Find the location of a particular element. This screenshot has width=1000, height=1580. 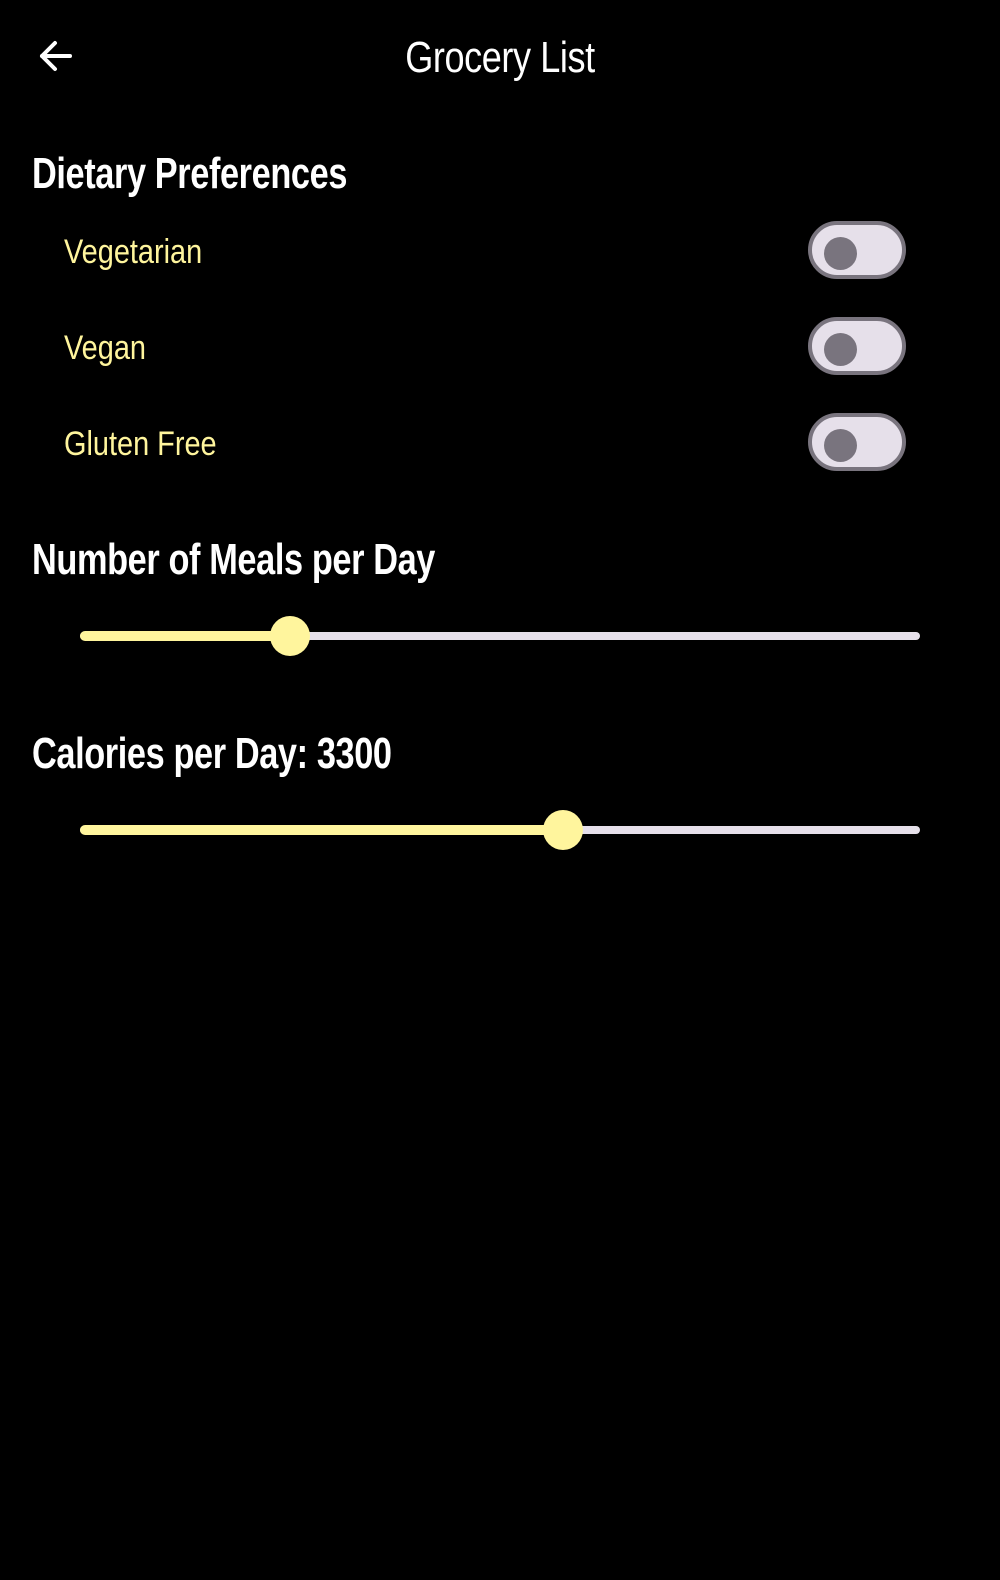

arrow-left-icon is located at coordinates (56, 56).